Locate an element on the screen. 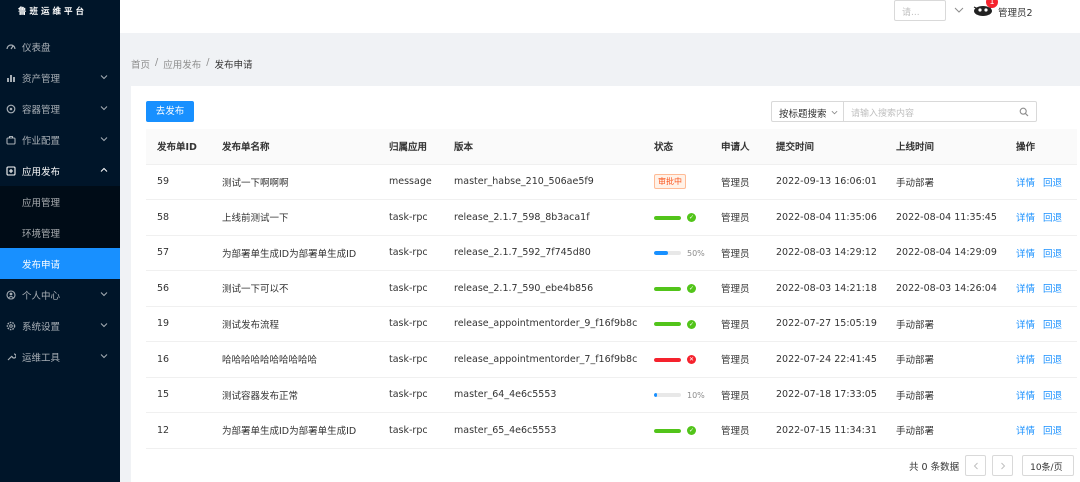 This screenshot has height=482, width=1080. progress-percent: 50% is located at coordinates (696, 253).